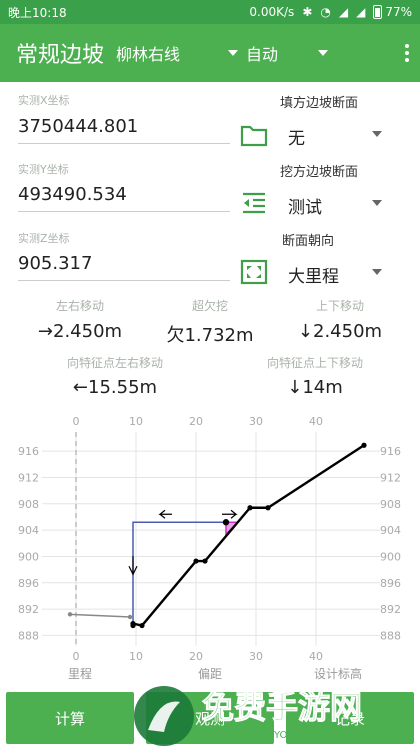 This screenshot has width=420, height=750. I want to click on y-coordinate-input: 493490.534, so click(124, 198).